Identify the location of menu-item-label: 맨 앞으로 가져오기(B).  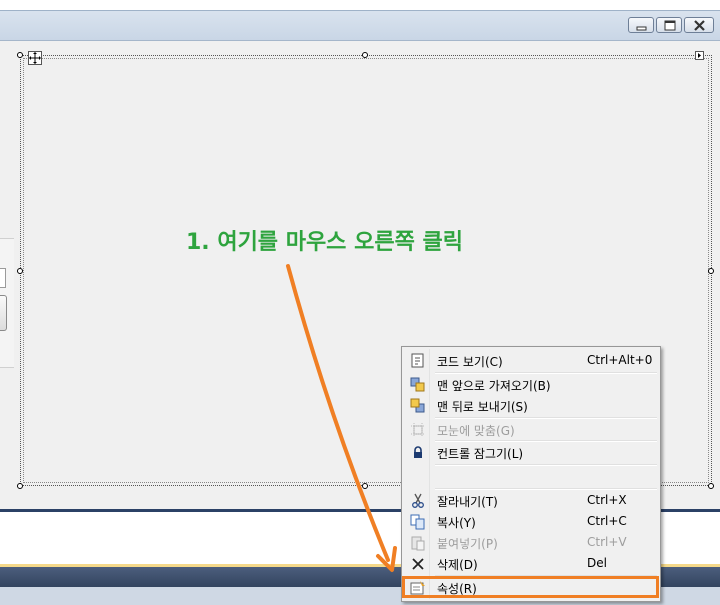
(494, 386).